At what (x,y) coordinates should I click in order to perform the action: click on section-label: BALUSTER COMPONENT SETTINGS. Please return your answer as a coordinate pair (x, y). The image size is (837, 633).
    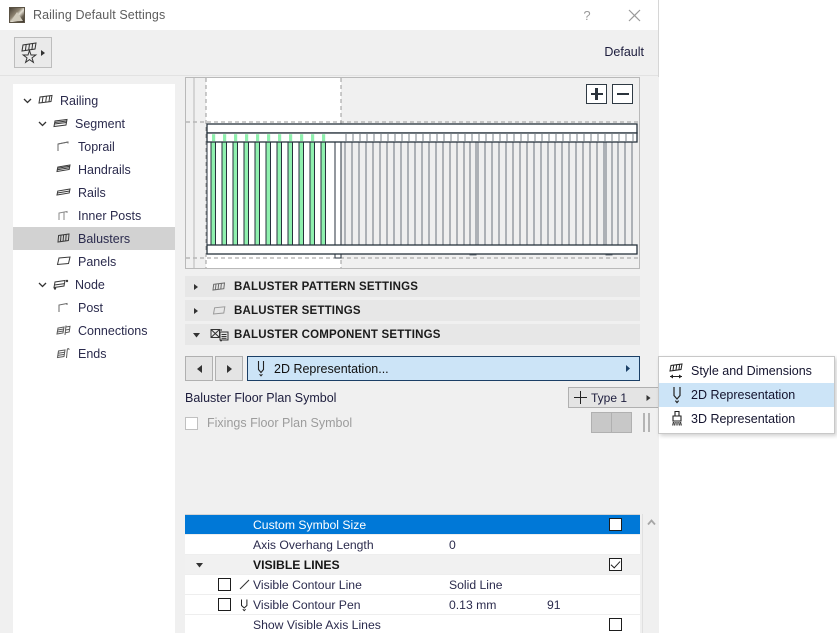
    Looking at the image, I should click on (337, 334).